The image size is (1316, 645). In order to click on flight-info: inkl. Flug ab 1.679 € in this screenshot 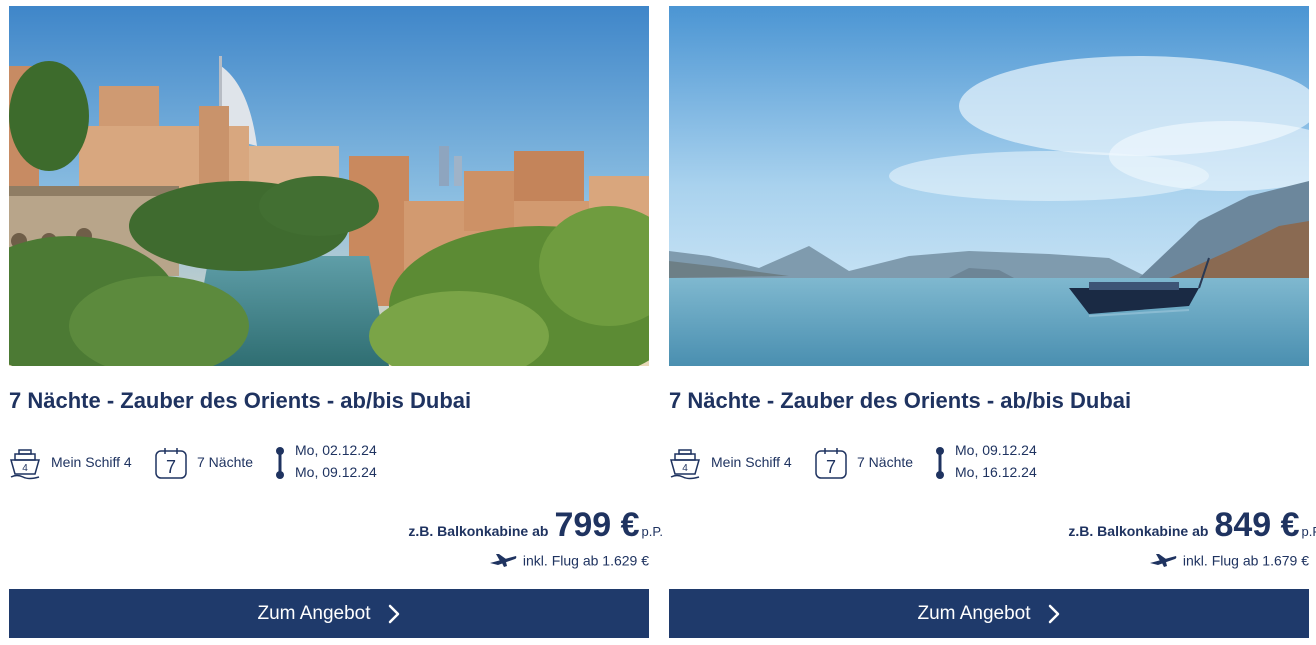, I will do `click(1229, 562)`.